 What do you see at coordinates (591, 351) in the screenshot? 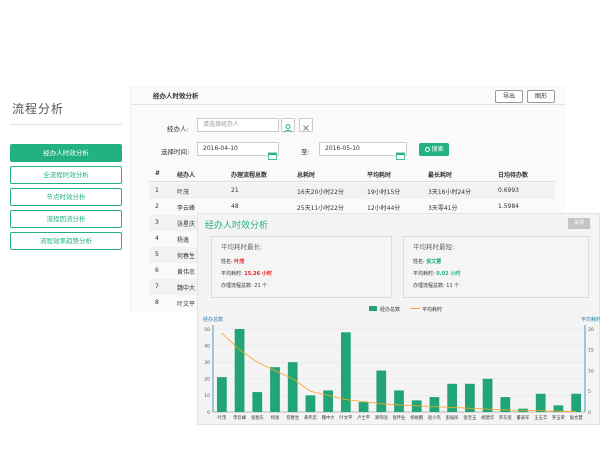
I see `y-tick-right: 15` at bounding box center [591, 351].